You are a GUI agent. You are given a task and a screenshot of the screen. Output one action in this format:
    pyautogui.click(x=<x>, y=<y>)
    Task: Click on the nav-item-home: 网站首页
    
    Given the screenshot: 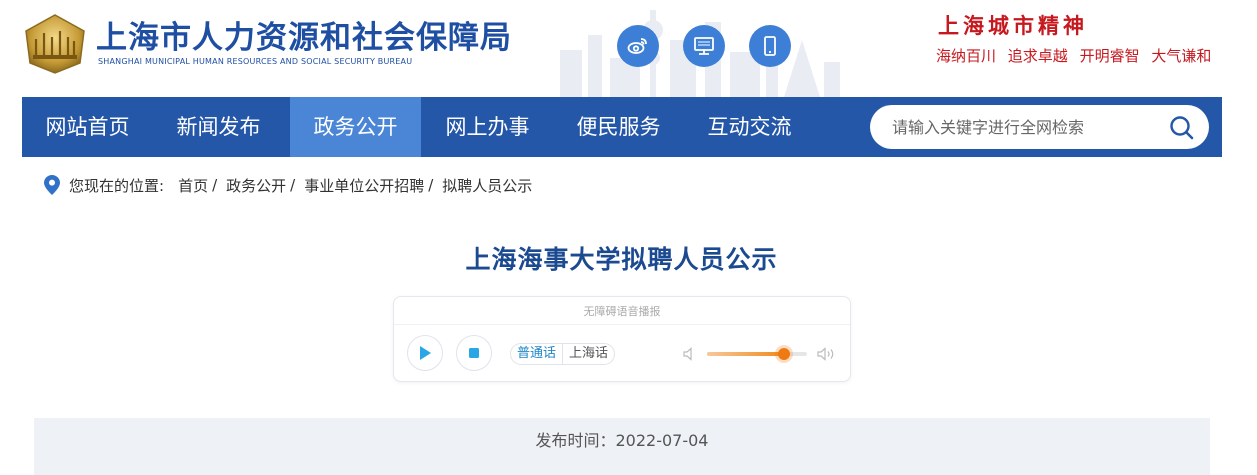 What is the action you would take?
    pyautogui.click(x=87, y=127)
    